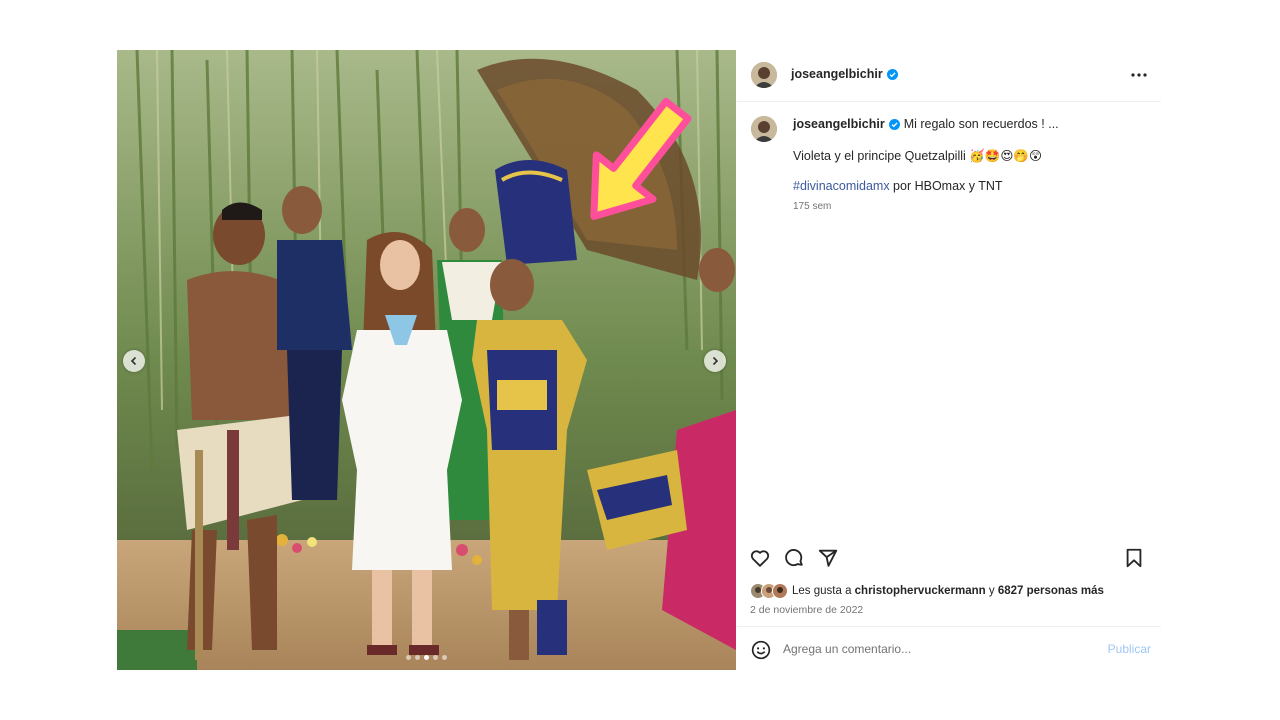 This screenshot has width=1280, height=720. I want to click on comment-bar: Publicar, so click(949, 648).